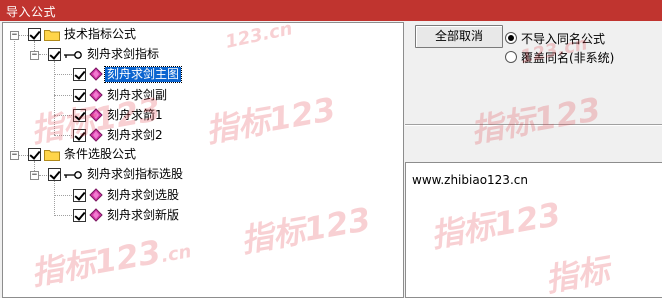 The width and height of the screenshot is (662, 298). What do you see at coordinates (79, 195) in the screenshot?
I see `checkbox-selection-formula` at bounding box center [79, 195].